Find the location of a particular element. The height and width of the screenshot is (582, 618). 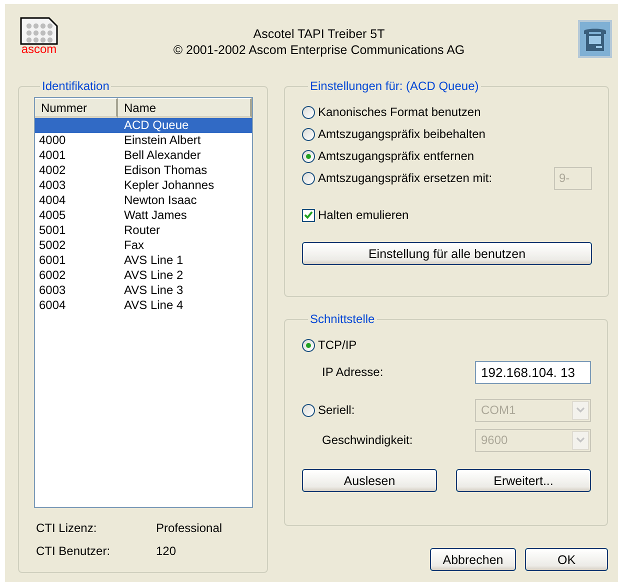

phone-icon is located at coordinates (595, 39).